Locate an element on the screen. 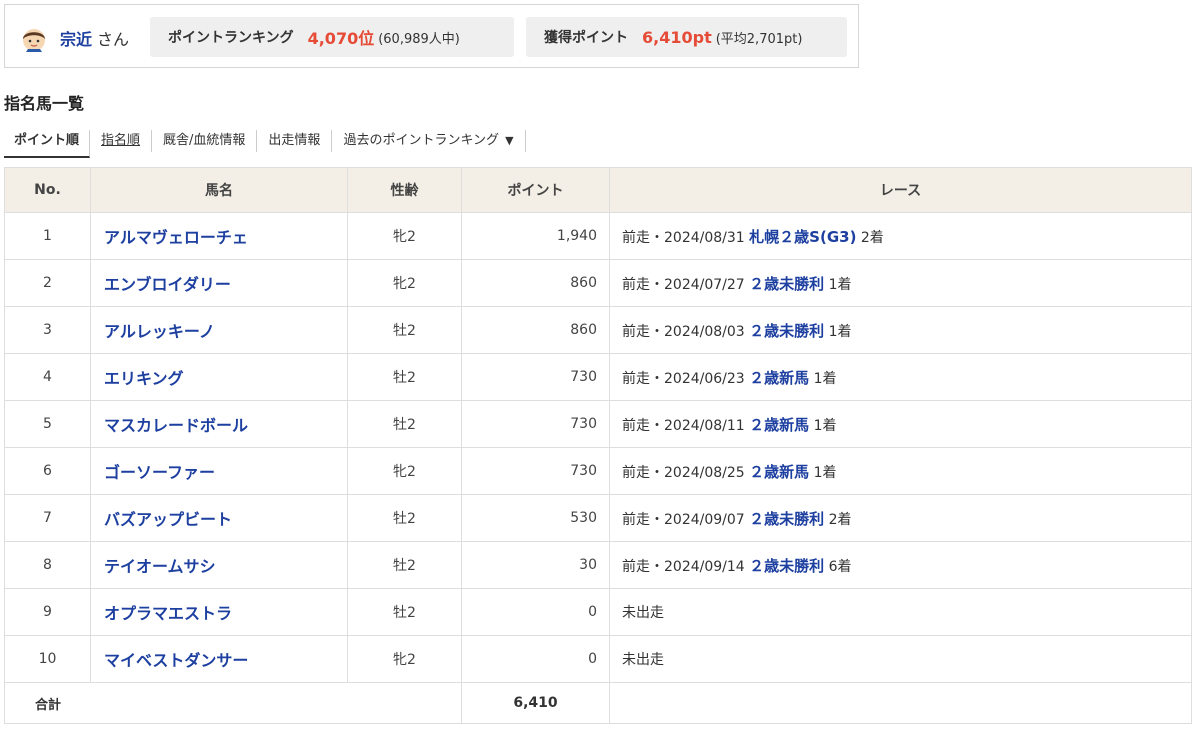 This screenshot has width=1200, height=733. race-info: 前走・2024/08/11 ２歳新馬 1着 is located at coordinates (900, 424).